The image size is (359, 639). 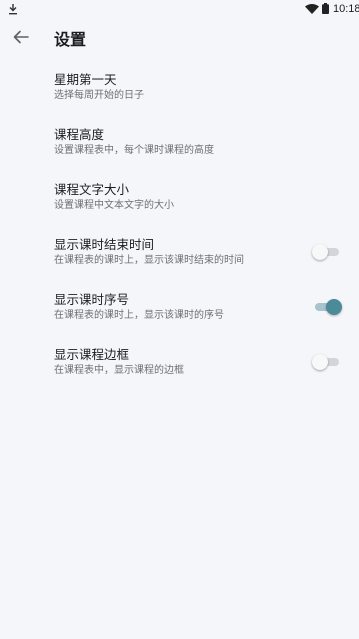 I want to click on battery-icon, so click(x=325, y=8).